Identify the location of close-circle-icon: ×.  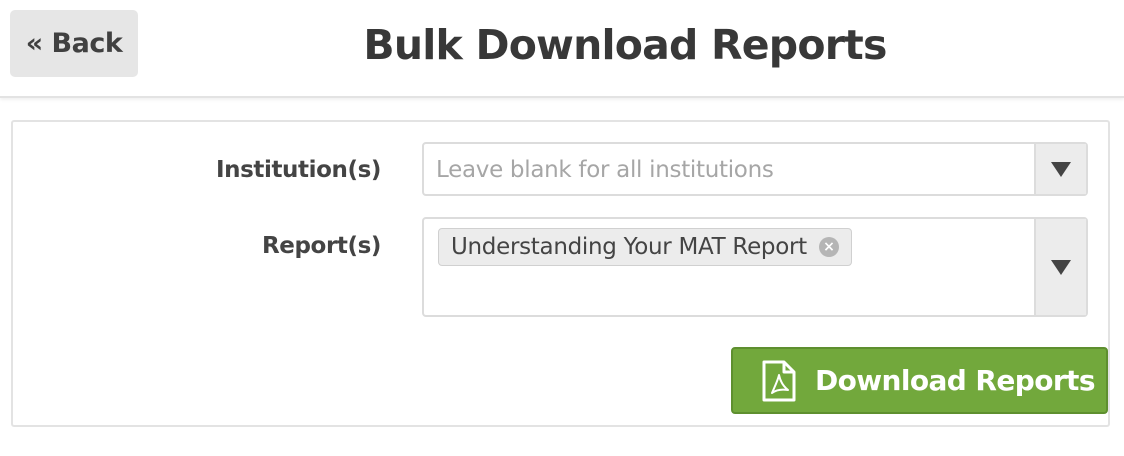
(828, 247).